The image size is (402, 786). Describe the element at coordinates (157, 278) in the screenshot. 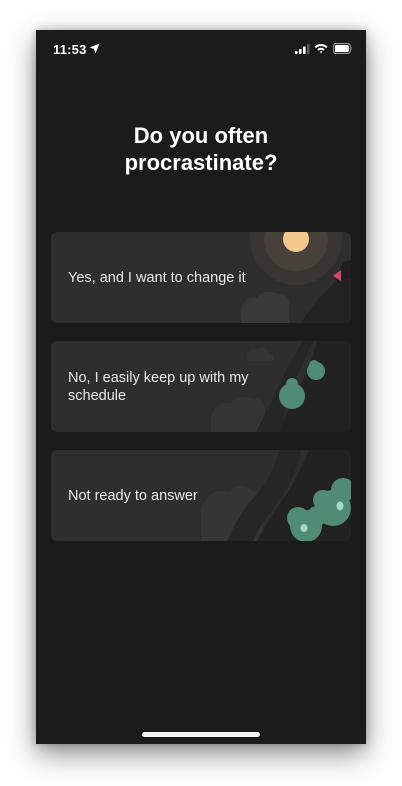

I see `option-label: Yes, and I want to change it` at that location.